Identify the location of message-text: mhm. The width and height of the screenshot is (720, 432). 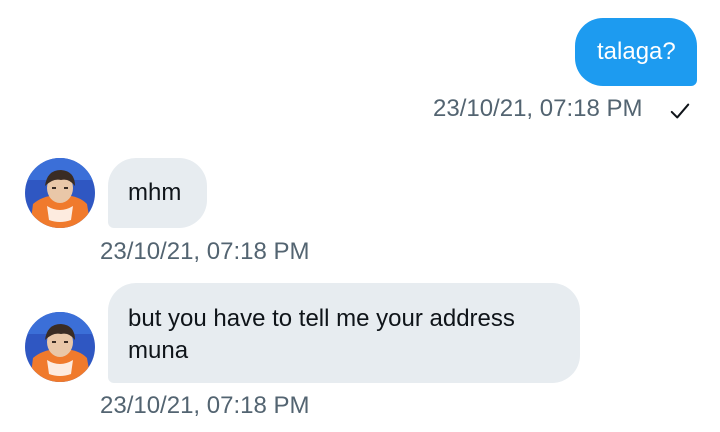
(155, 192).